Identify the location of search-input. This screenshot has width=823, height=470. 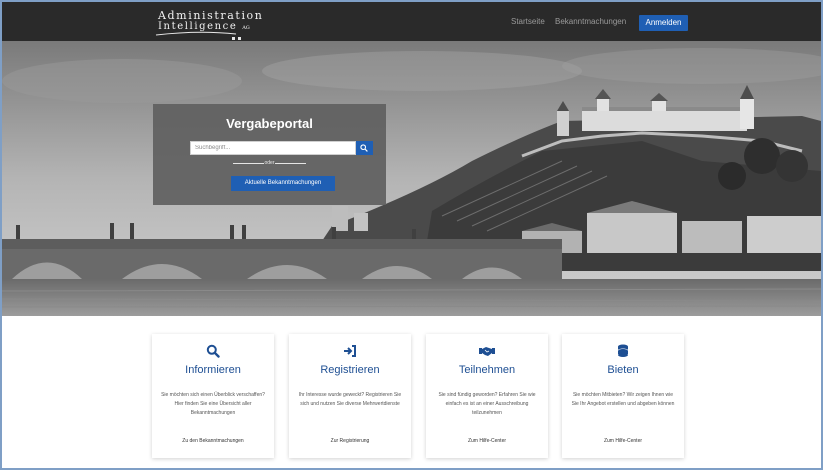
(273, 148).